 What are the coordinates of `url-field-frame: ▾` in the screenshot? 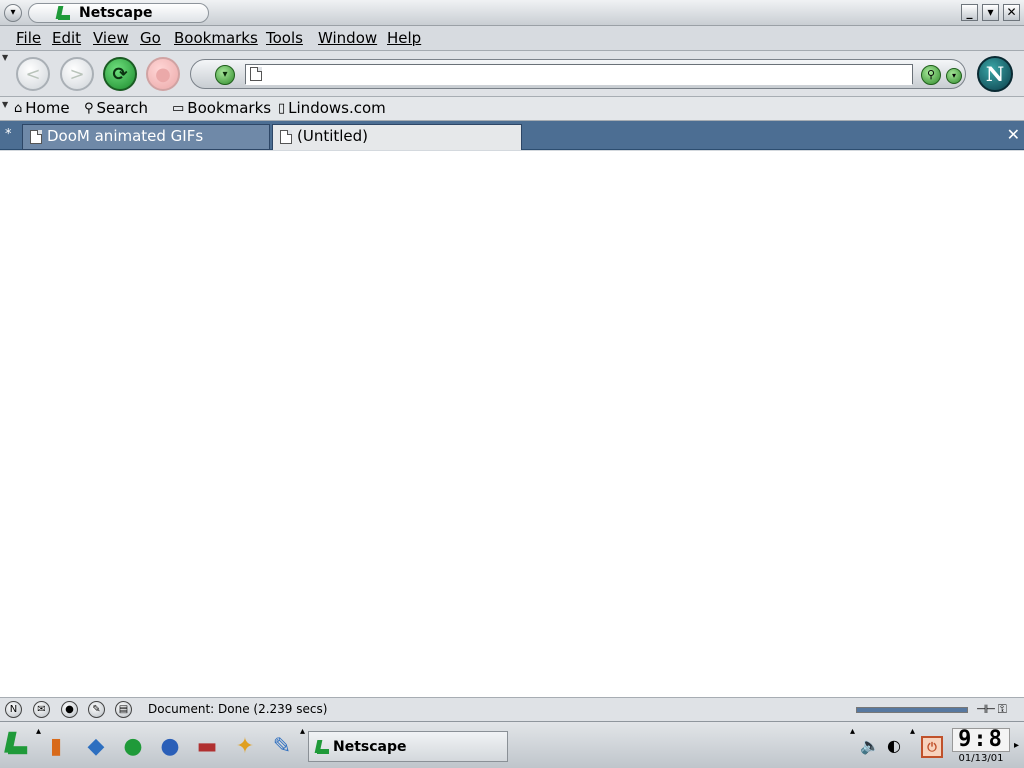 It's located at (603, 74).